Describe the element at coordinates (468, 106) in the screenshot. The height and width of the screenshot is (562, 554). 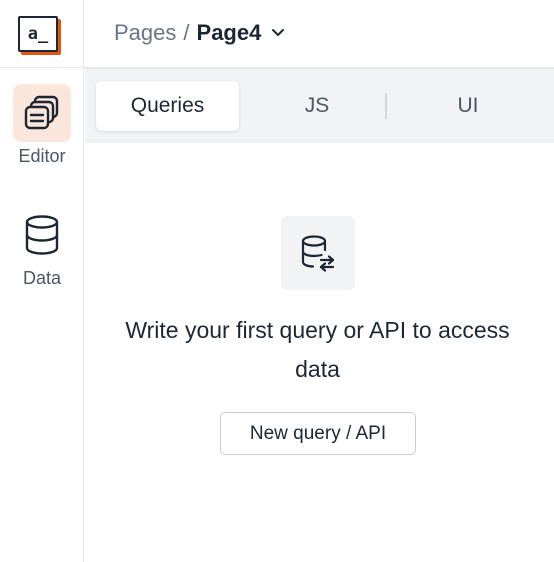
I see `tab-ui: UI` at that location.